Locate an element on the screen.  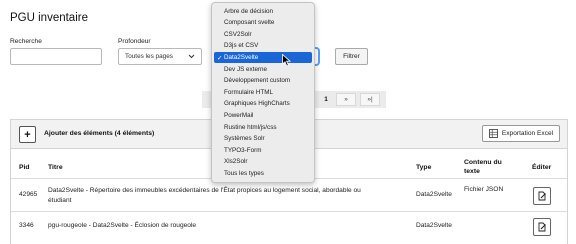
row-1-edit-button is located at coordinates (542, 196).